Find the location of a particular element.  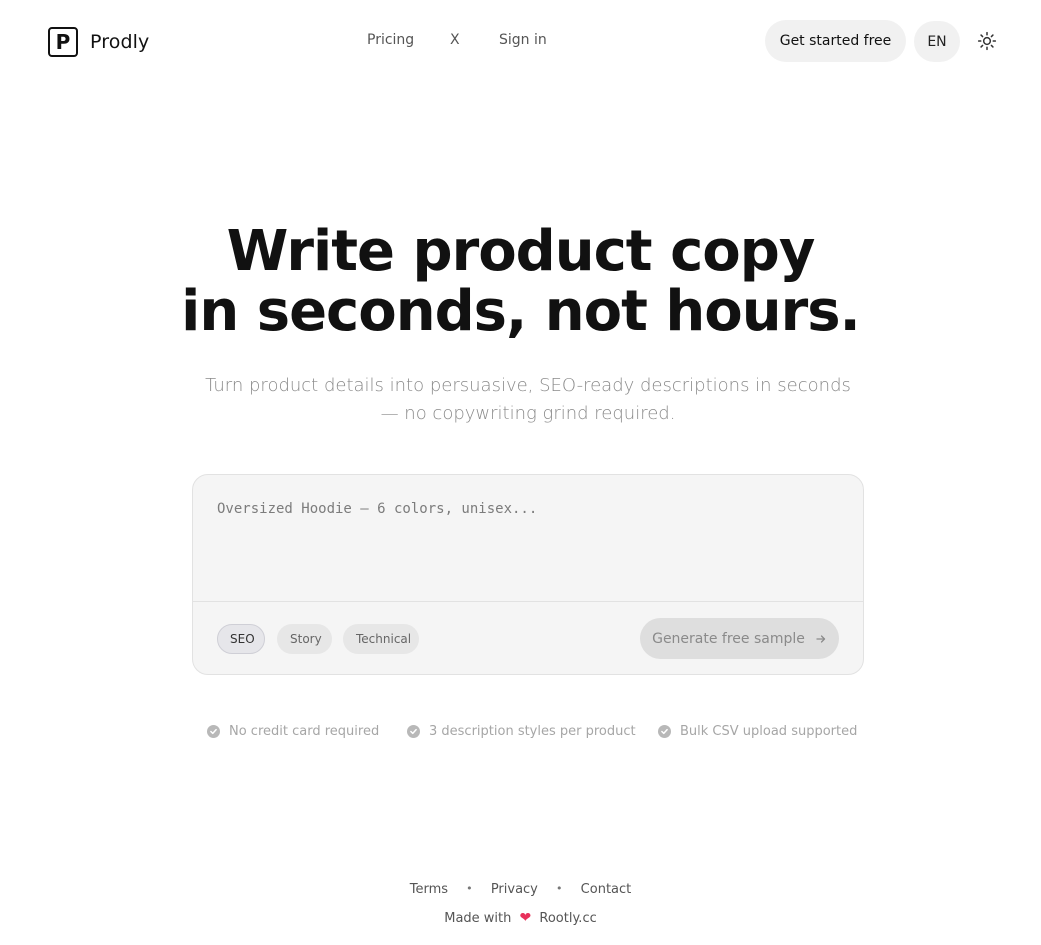

nav-sign-in: Sign in is located at coordinates (523, 40).